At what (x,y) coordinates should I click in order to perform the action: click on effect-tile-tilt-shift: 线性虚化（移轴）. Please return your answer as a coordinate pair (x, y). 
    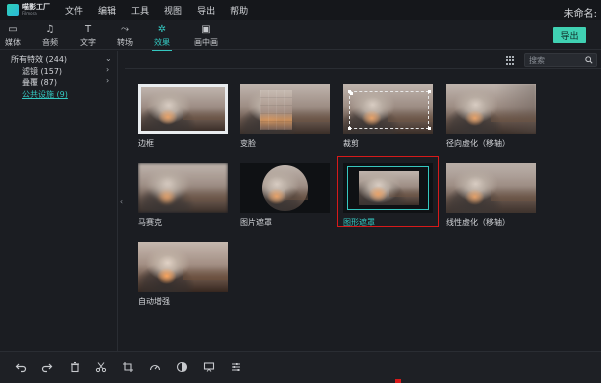
    Looking at the image, I should click on (491, 195).